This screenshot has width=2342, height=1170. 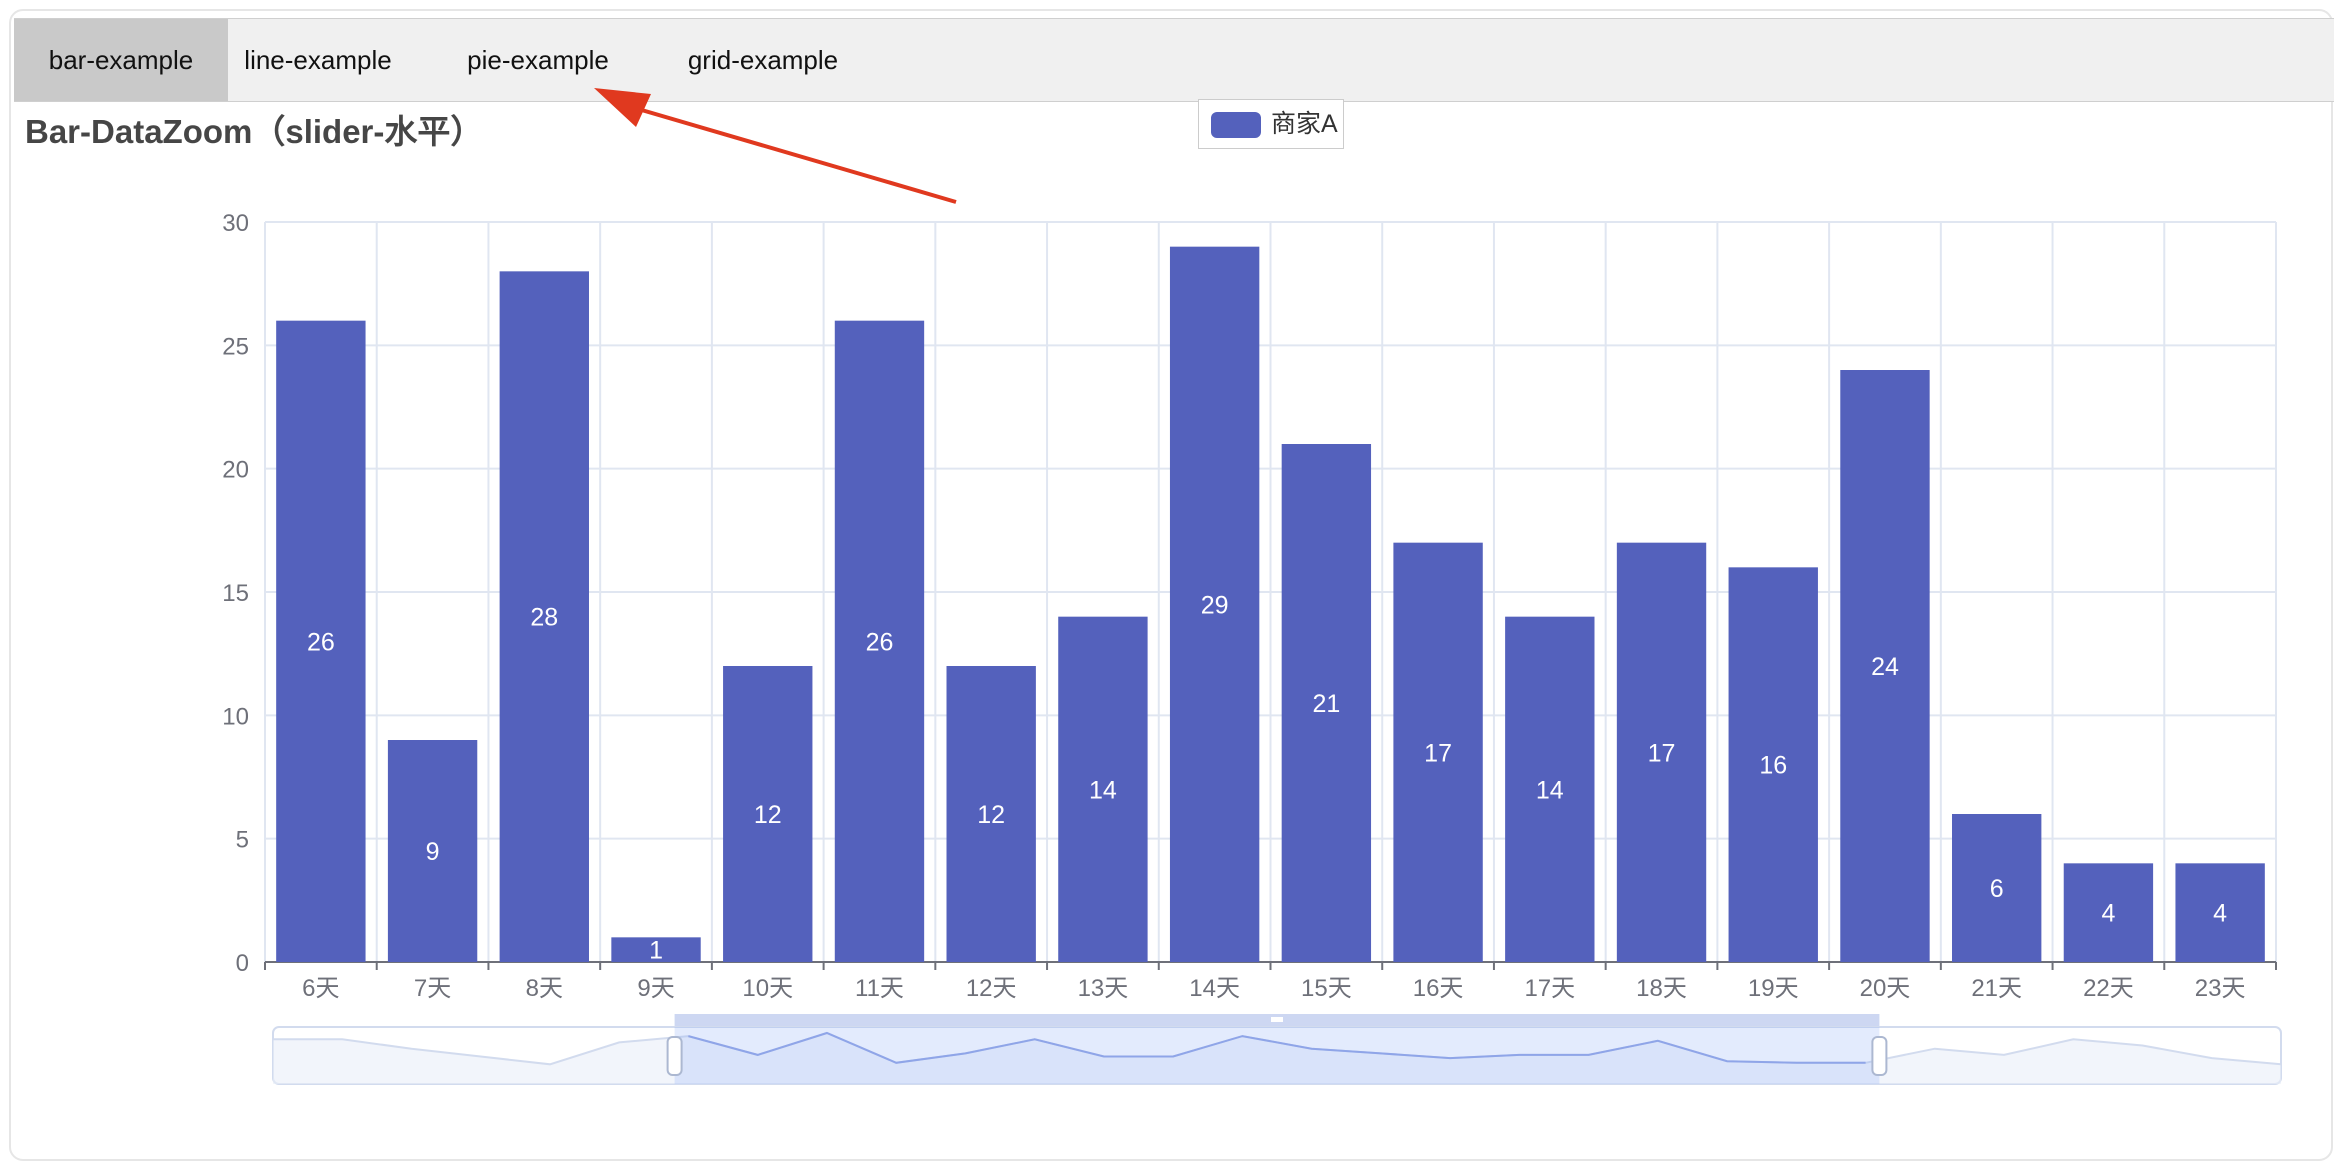 What do you see at coordinates (792, 154) in the screenshot?
I see `arrow-shaft` at bounding box center [792, 154].